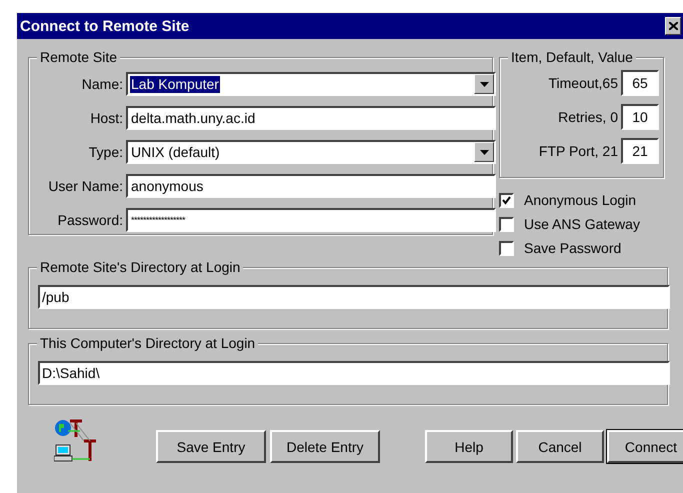 Image resolution: width=683 pixels, height=493 pixels. Describe the element at coordinates (573, 248) in the screenshot. I see `checkbox-label: Save Password` at that location.